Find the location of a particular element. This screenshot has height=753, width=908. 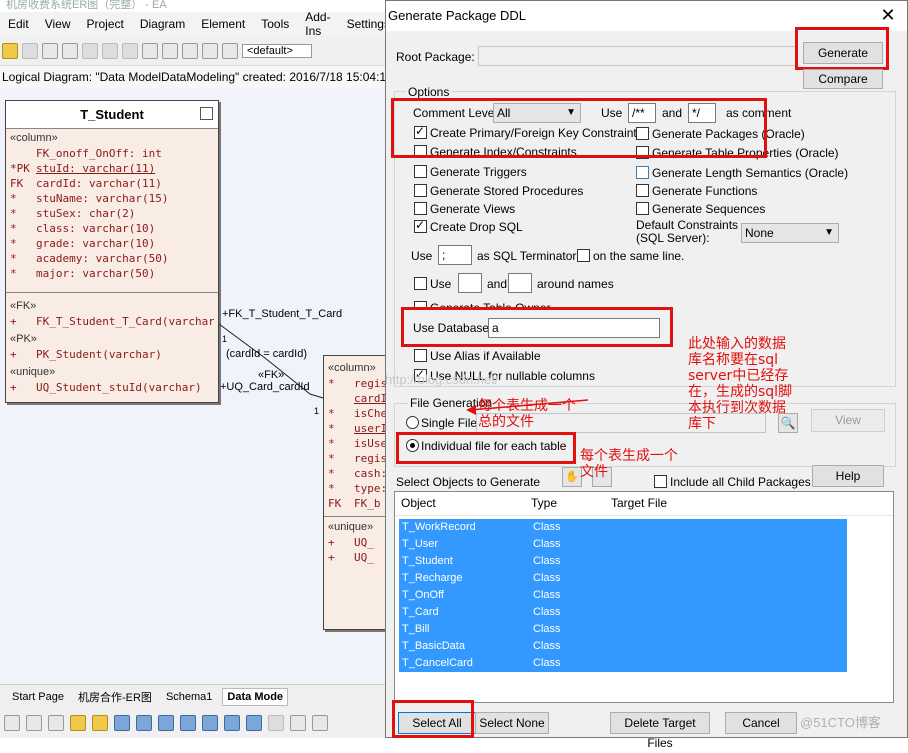

triggers-checkbox is located at coordinates (420, 171).